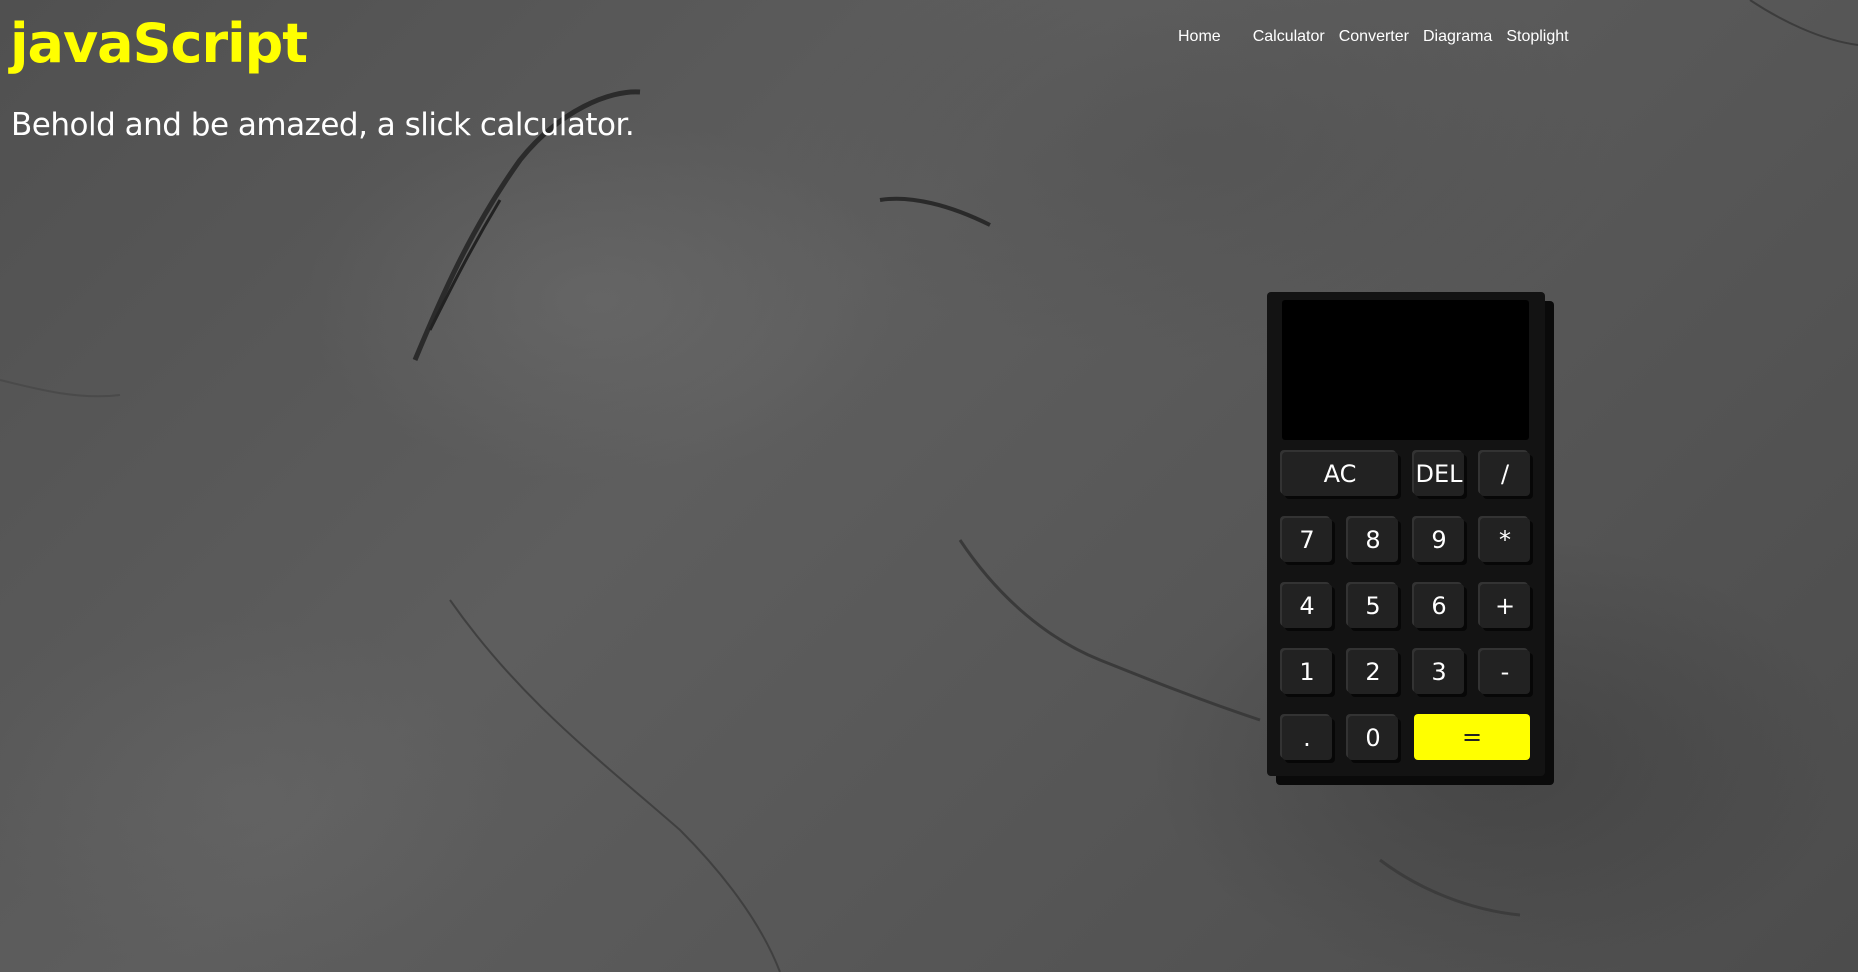 This screenshot has height=972, width=1858. What do you see at coordinates (1289, 37) in the screenshot?
I see `nav-link-calculator: Calculator` at bounding box center [1289, 37].